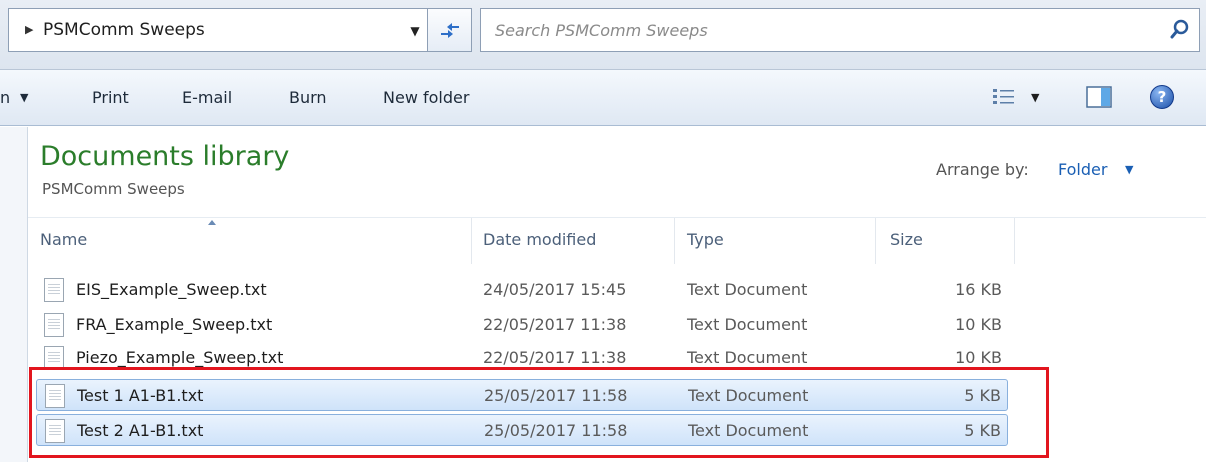 This screenshot has height=462, width=1206. I want to click on email-button: E-mail, so click(207, 97).